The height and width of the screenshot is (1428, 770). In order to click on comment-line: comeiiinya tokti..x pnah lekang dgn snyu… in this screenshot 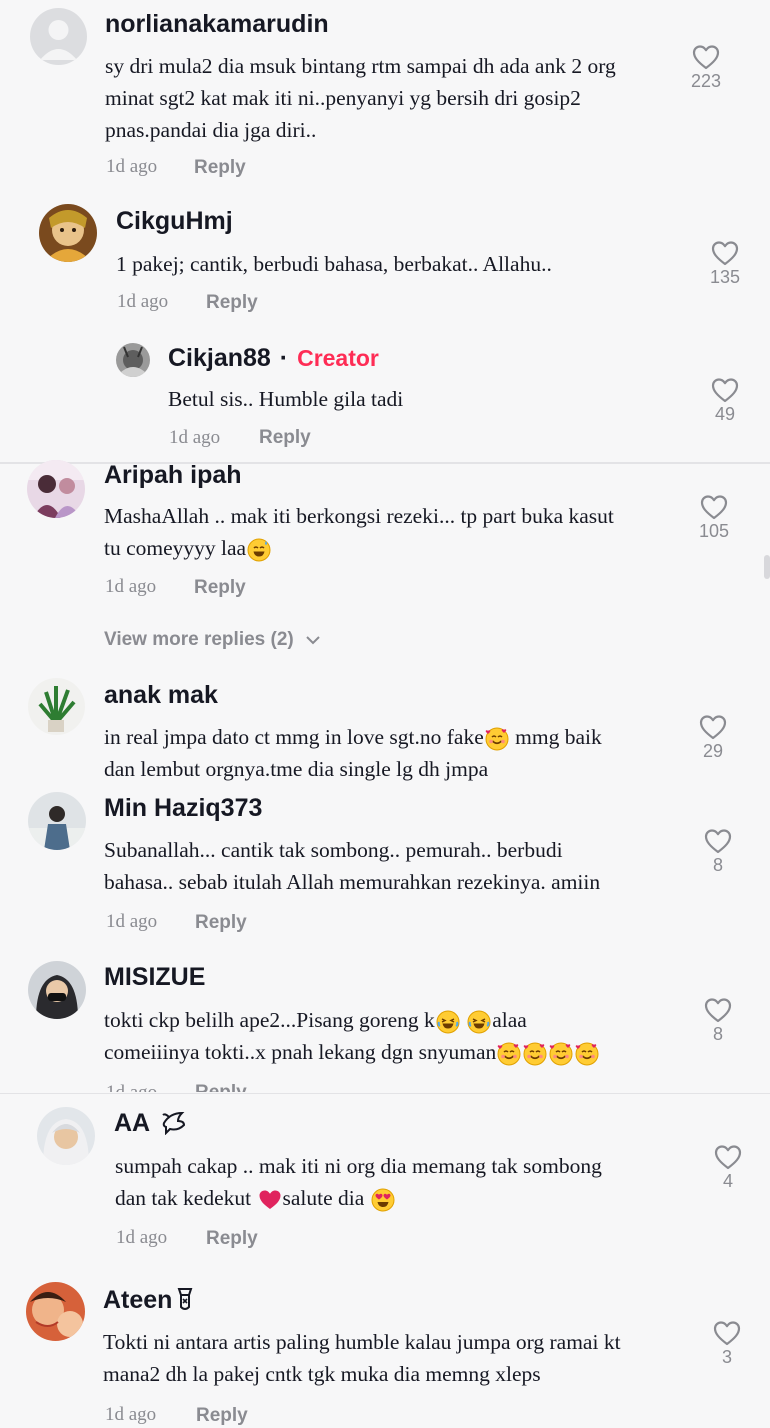, I will do `click(399, 1052)`.